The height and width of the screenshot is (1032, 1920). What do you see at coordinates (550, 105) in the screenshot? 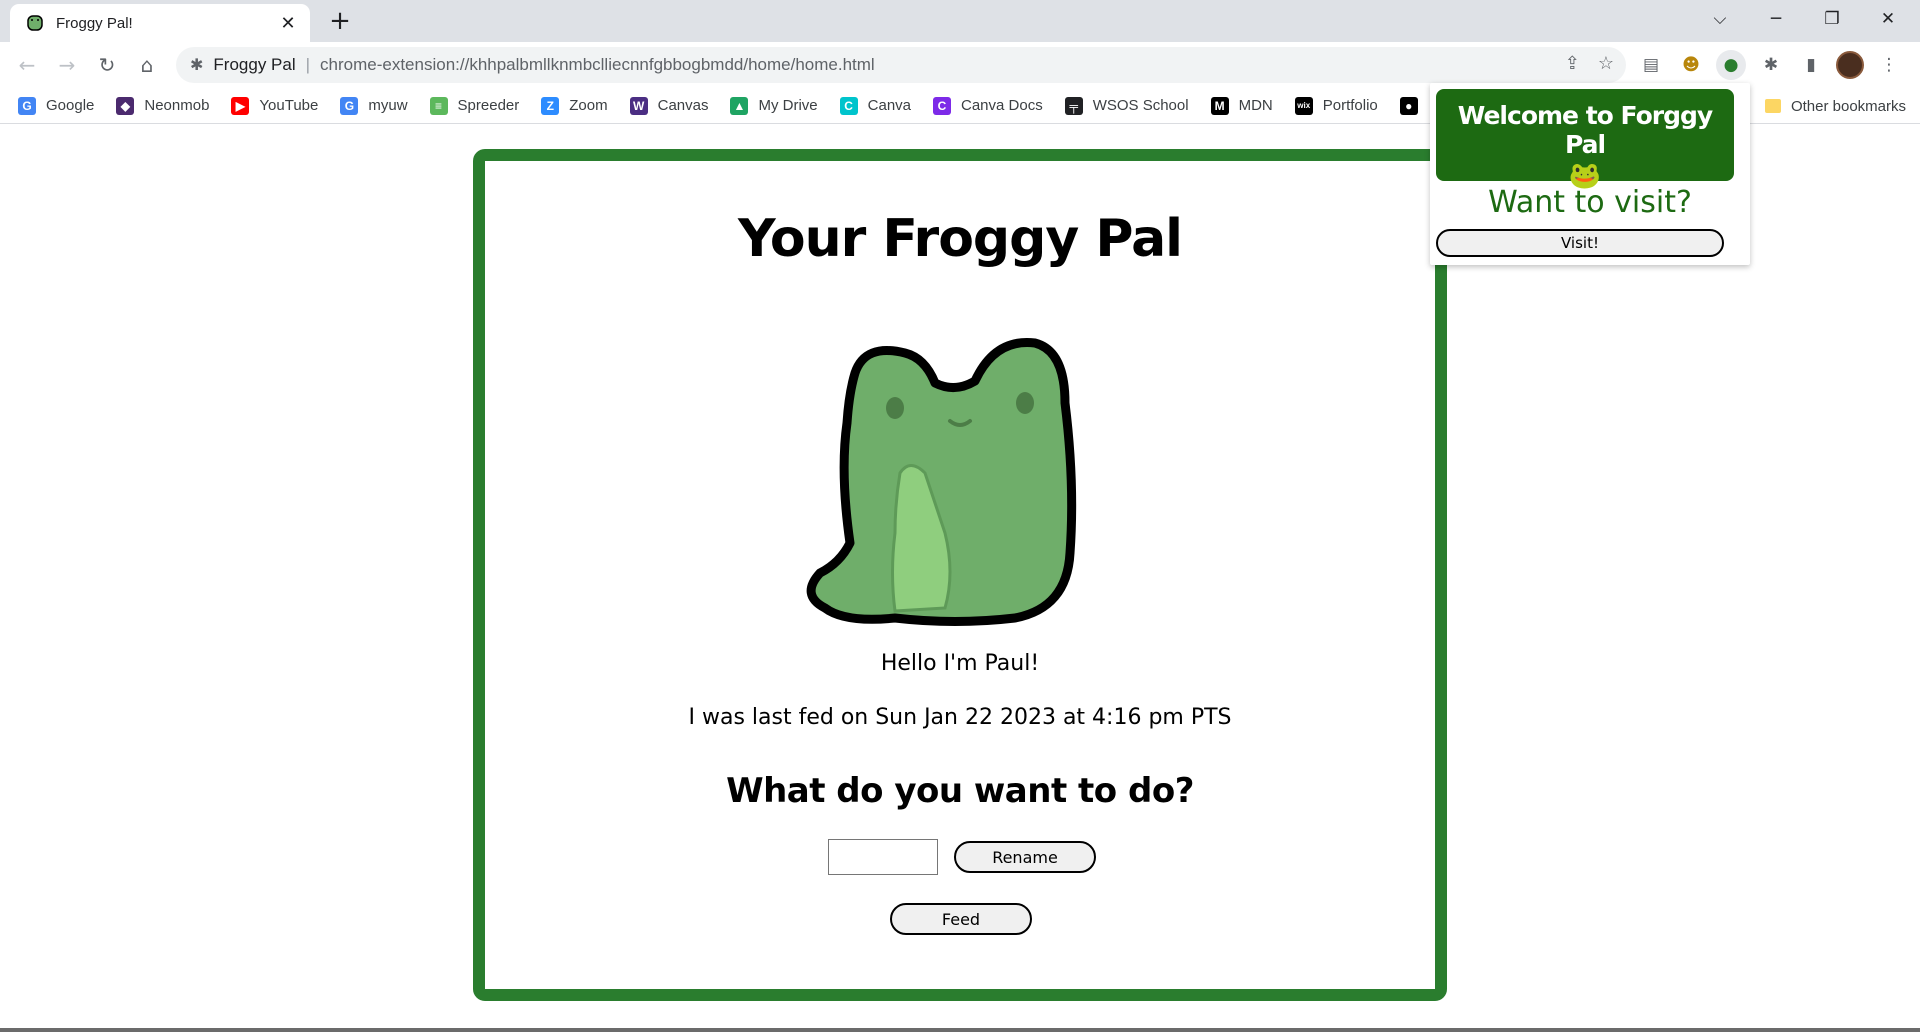
I see `zoom-icon: Z` at bounding box center [550, 105].